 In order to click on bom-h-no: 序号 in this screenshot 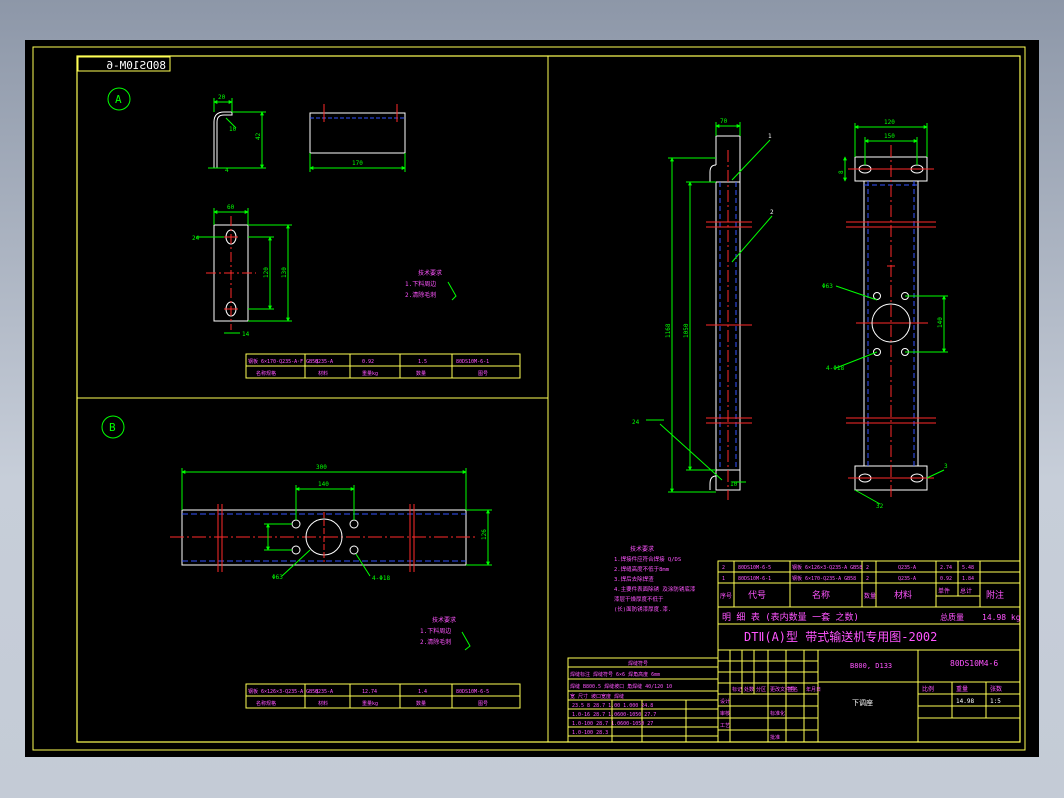, I will do `click(726, 596)`.